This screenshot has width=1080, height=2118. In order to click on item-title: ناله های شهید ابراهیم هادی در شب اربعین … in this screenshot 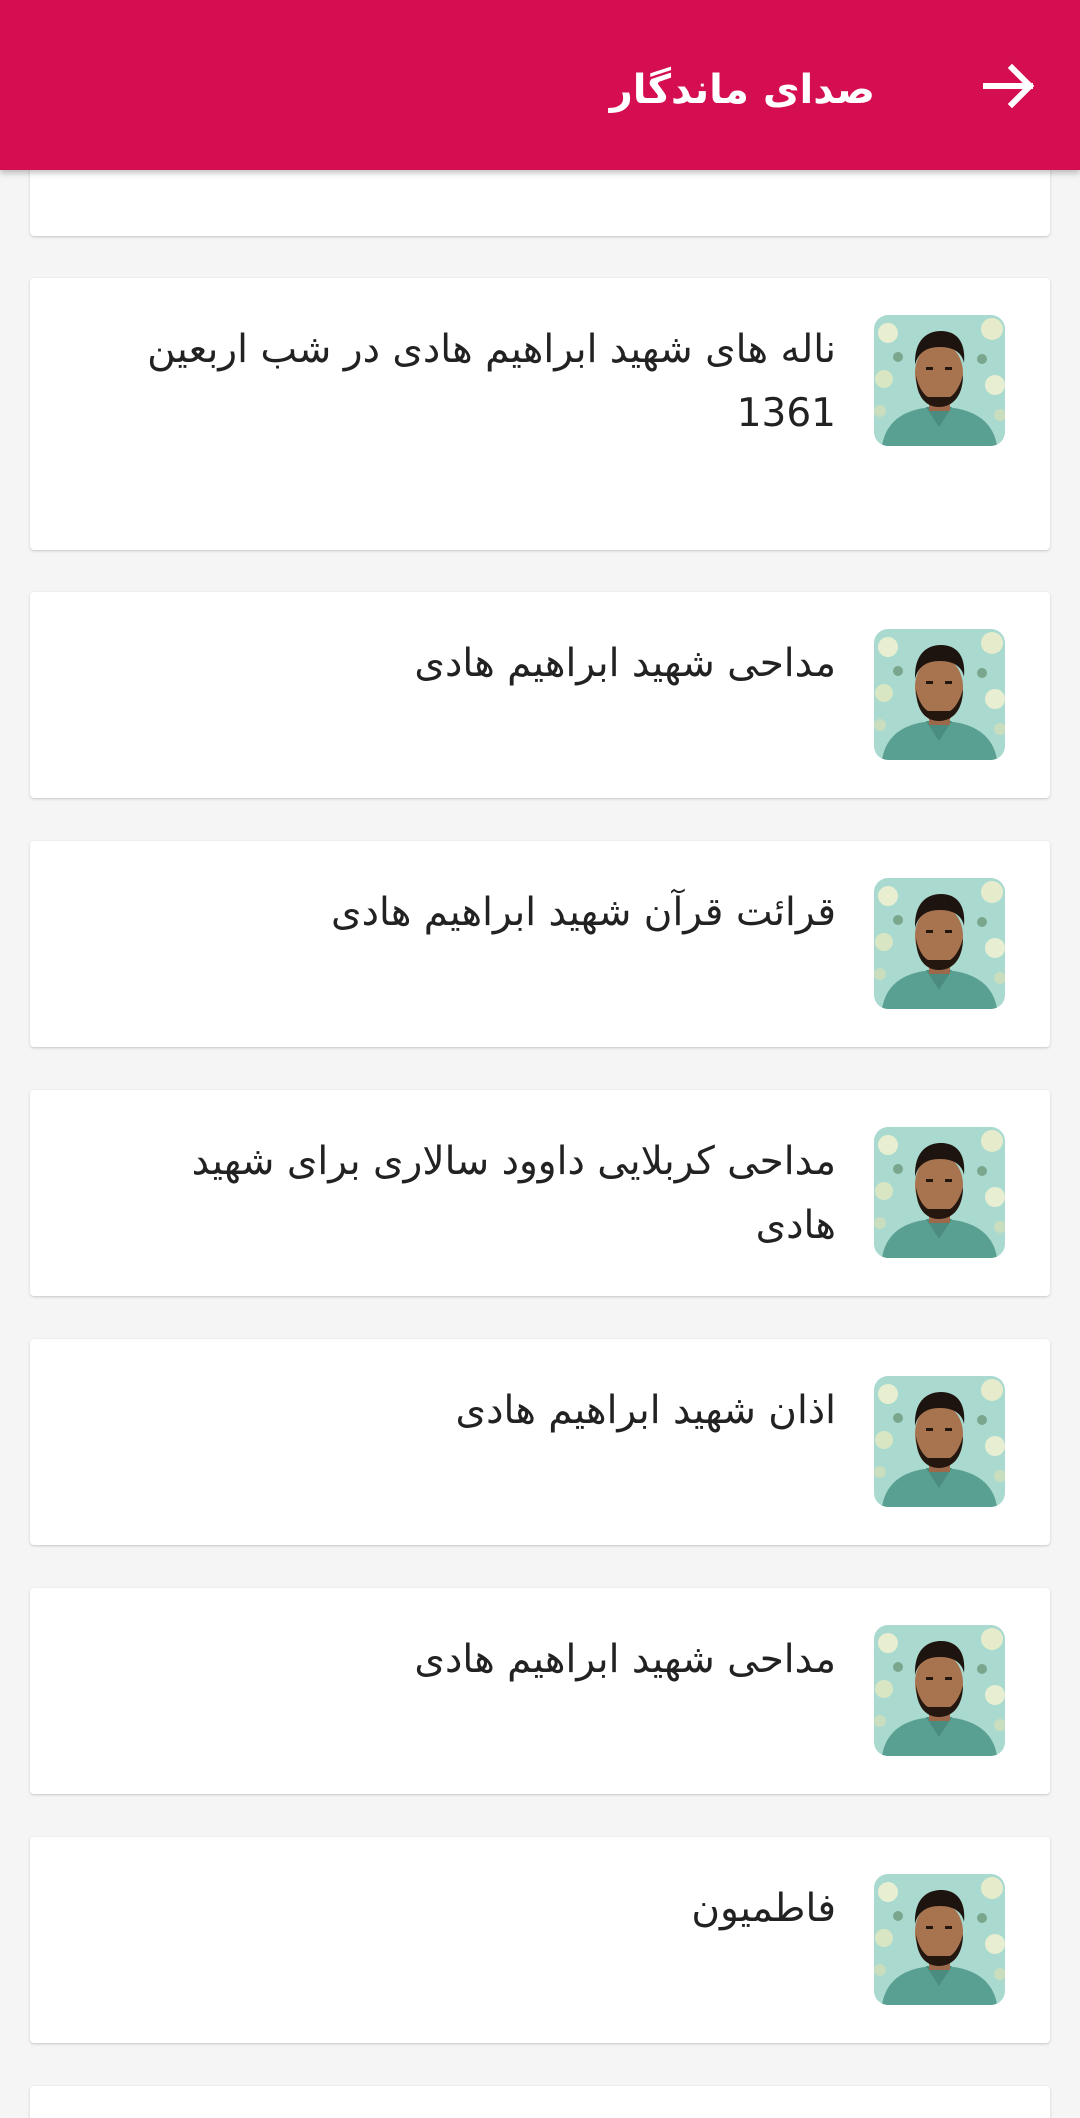, I will do `click(491, 381)`.